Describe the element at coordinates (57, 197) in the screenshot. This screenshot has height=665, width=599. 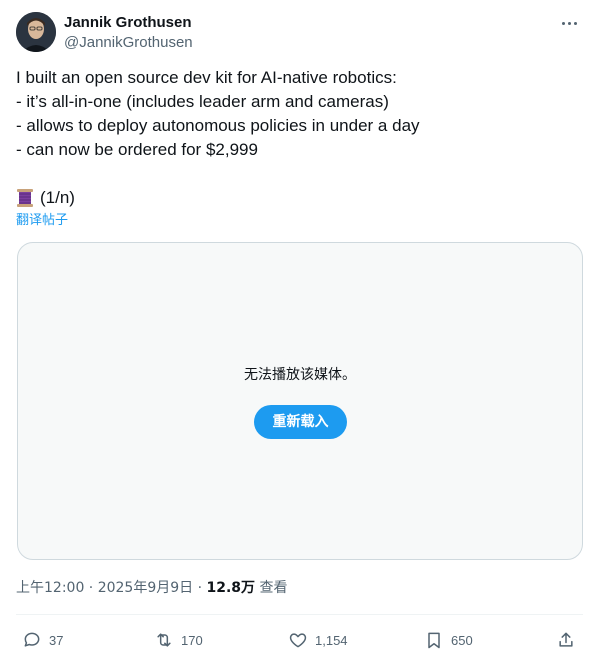
I see `thread-count: (1/n)` at that location.